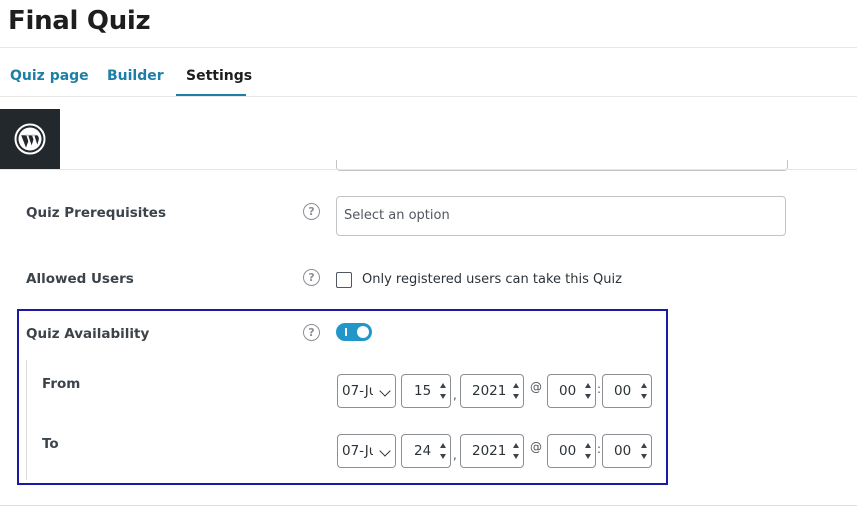  I want to click on title-divider, so click(428, 47).